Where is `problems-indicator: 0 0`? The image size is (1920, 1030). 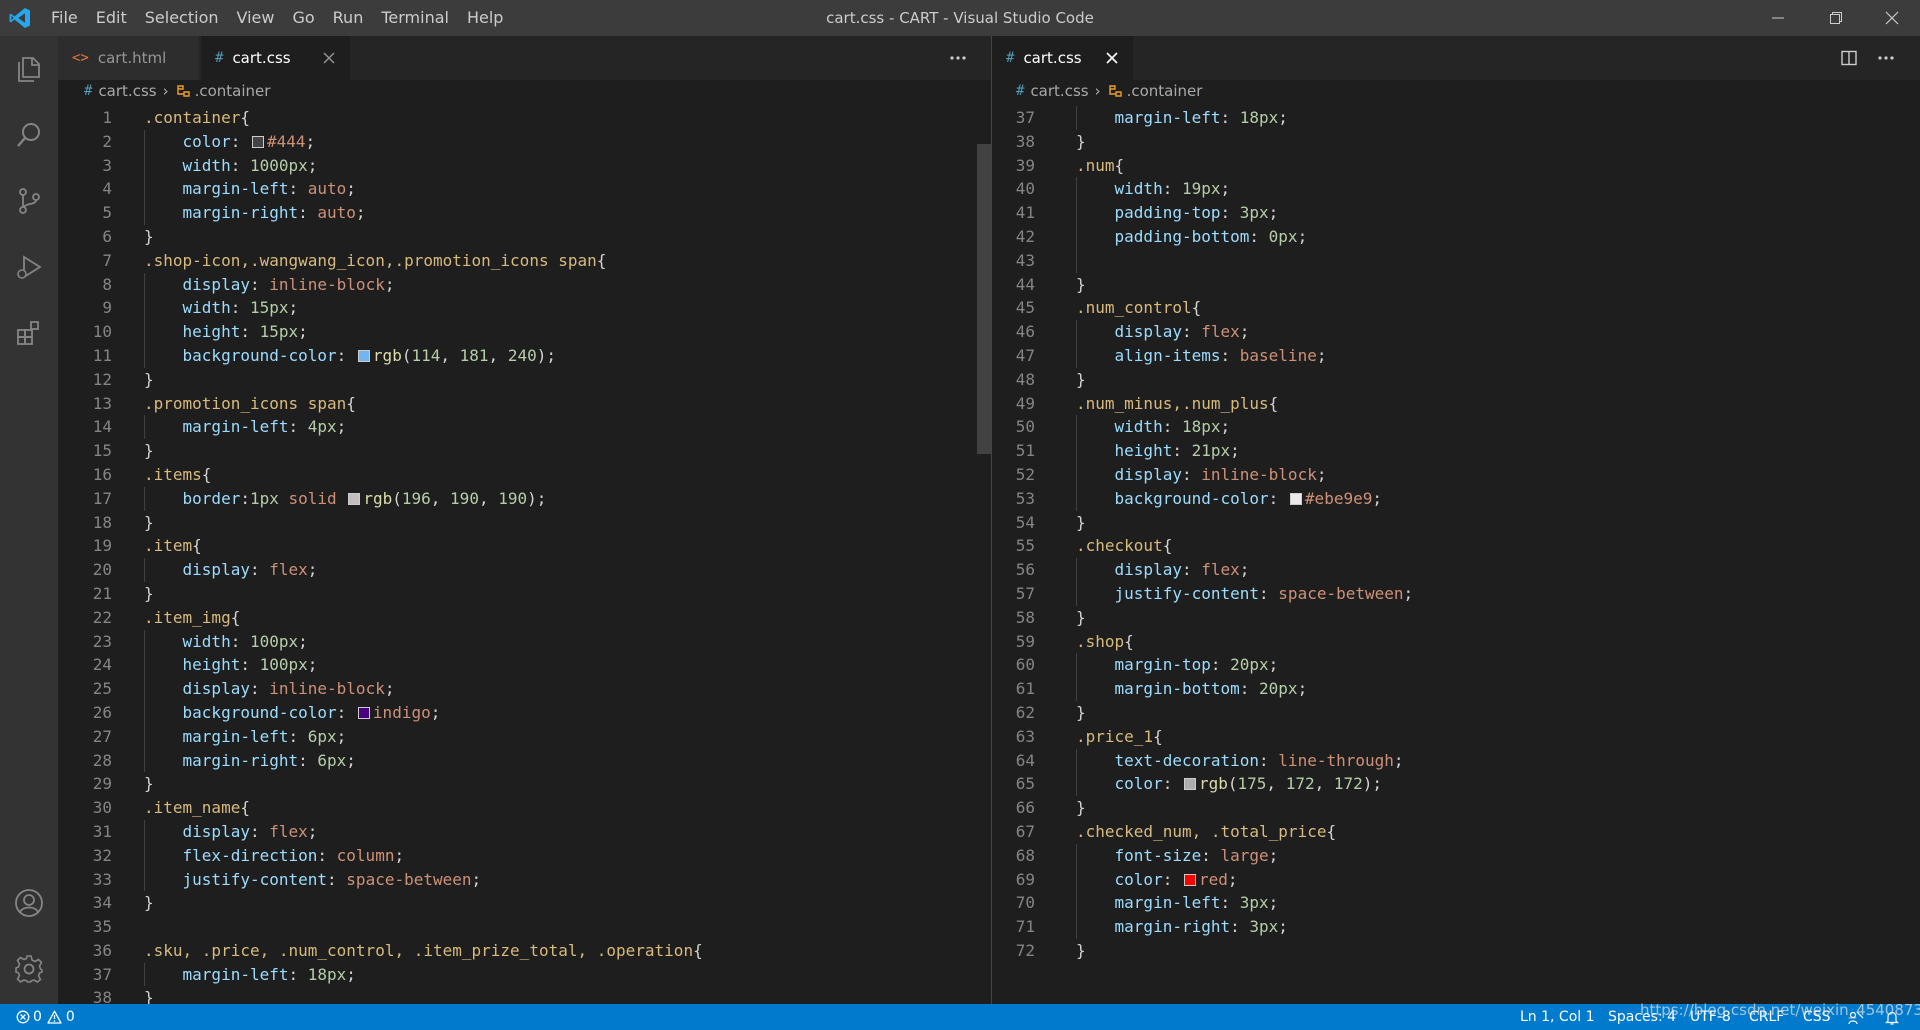 problems-indicator: 0 0 is located at coordinates (45, 1017).